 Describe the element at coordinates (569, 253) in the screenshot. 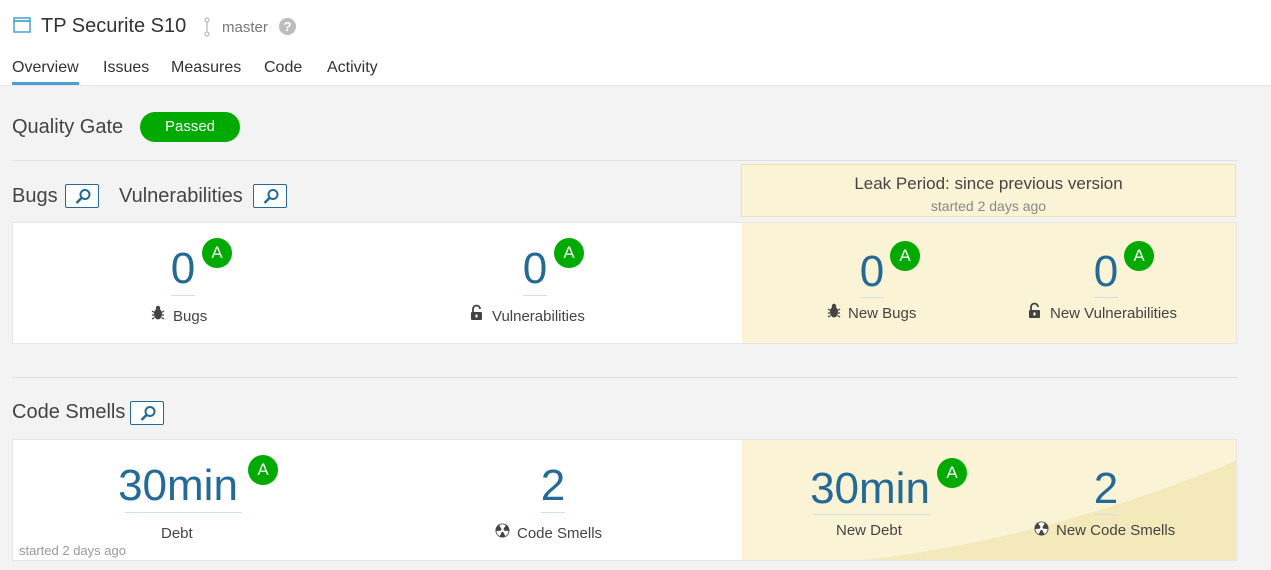

I see `vulnerabilities-rating: A` at that location.